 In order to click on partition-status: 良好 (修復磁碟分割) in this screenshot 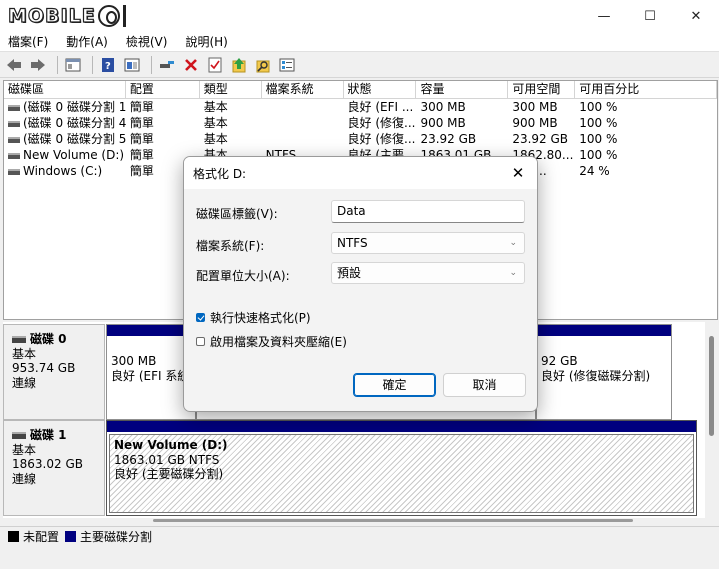, I will do `click(596, 375)`.